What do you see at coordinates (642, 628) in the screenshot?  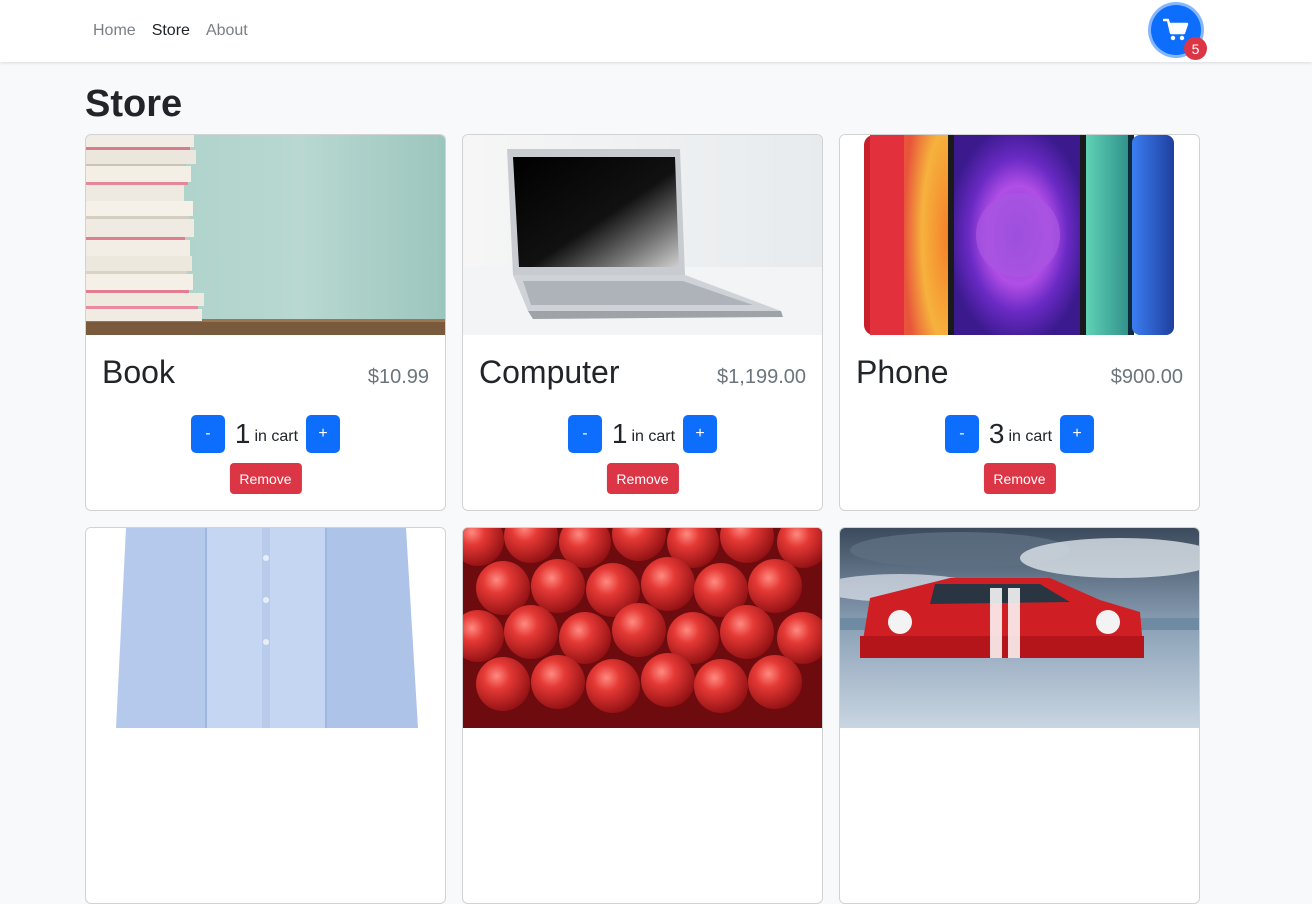 I see `product-image-apples` at bounding box center [642, 628].